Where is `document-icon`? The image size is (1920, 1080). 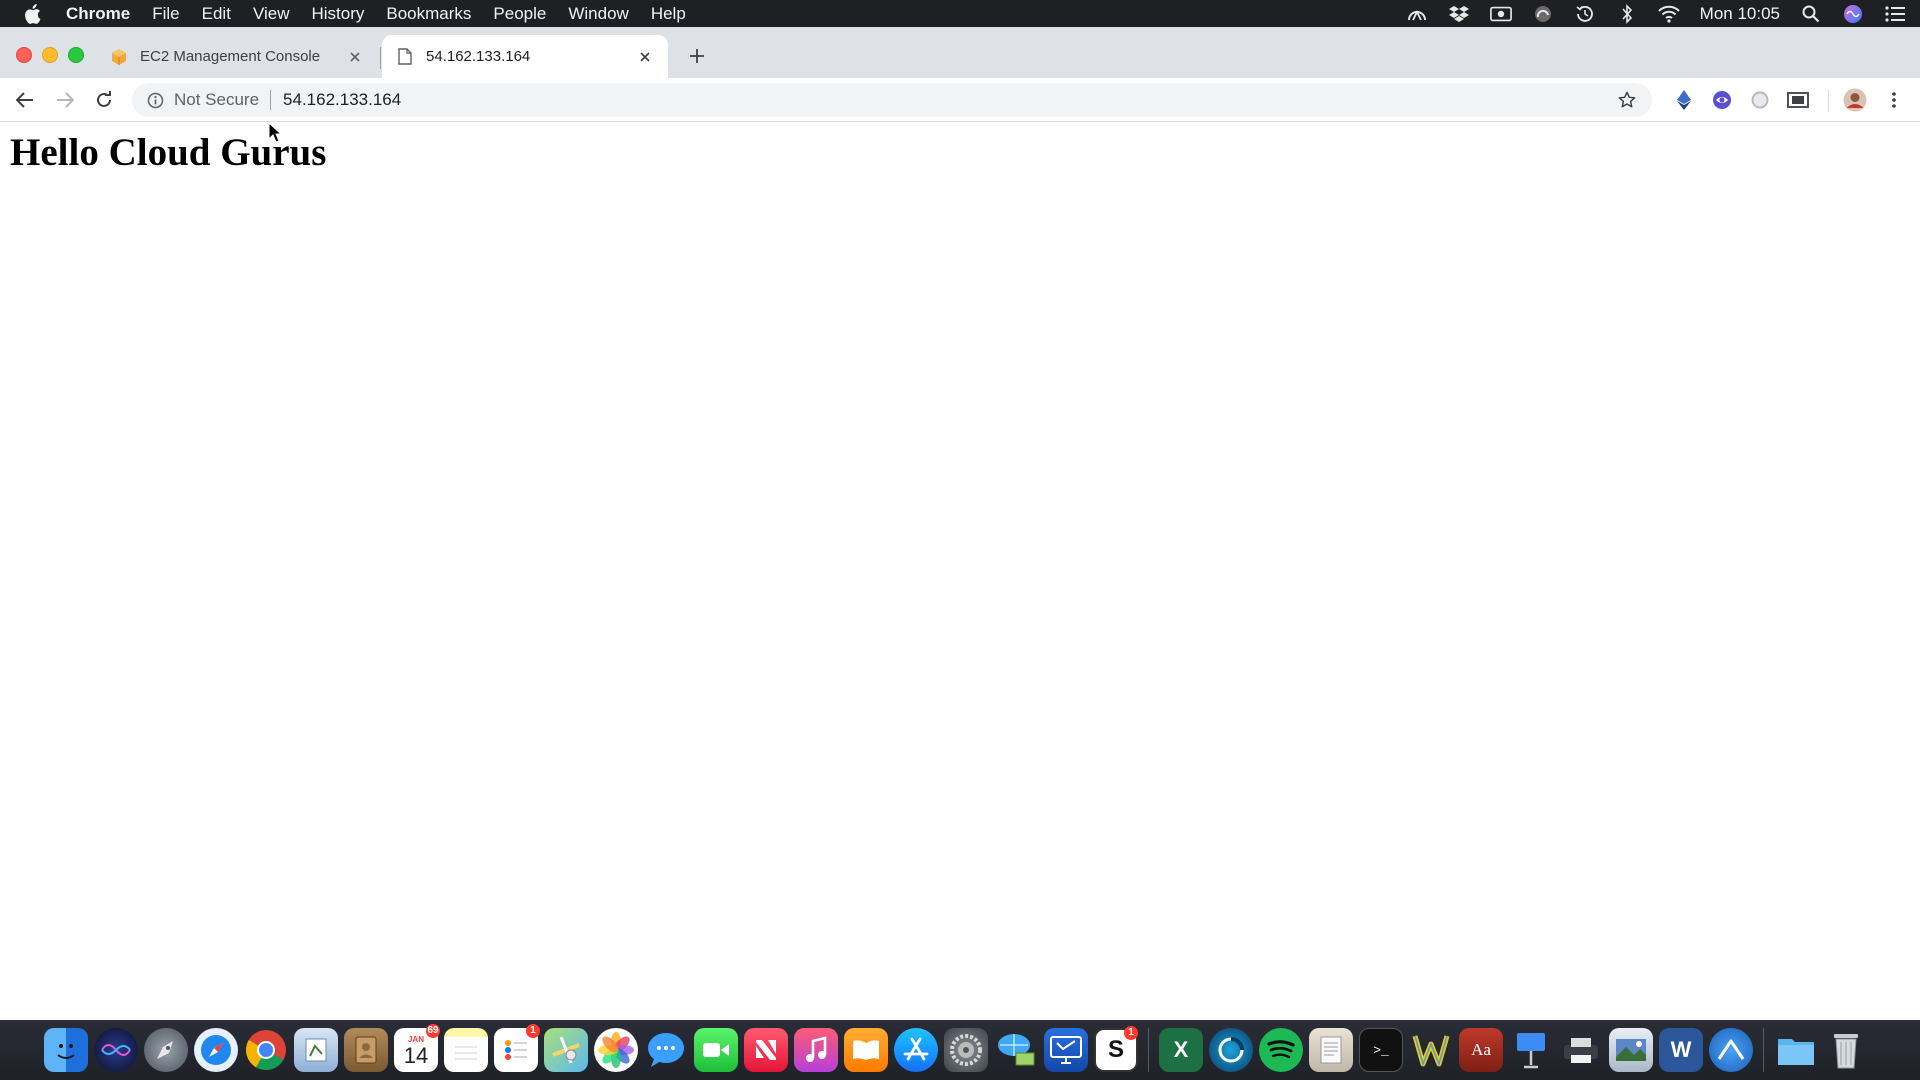
document-icon is located at coordinates (405, 57).